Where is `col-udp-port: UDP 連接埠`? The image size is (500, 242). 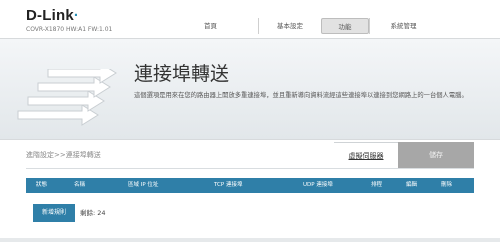
col-udp-port: UDP 連接埠 is located at coordinates (318, 185).